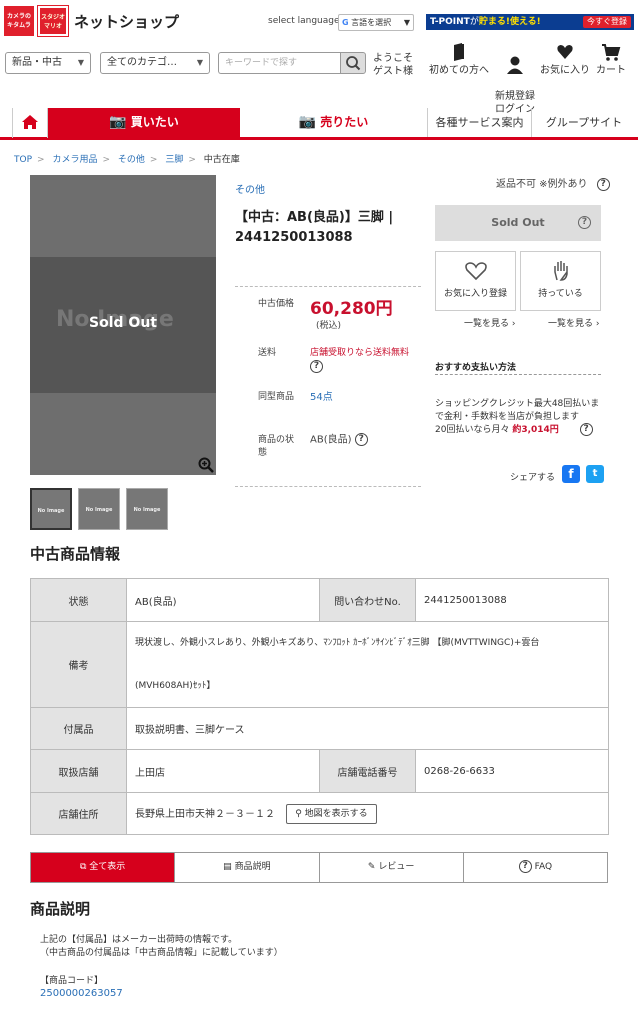  Describe the element at coordinates (307, 122) in the screenshot. I see `camera-search-icon: 📷` at that location.